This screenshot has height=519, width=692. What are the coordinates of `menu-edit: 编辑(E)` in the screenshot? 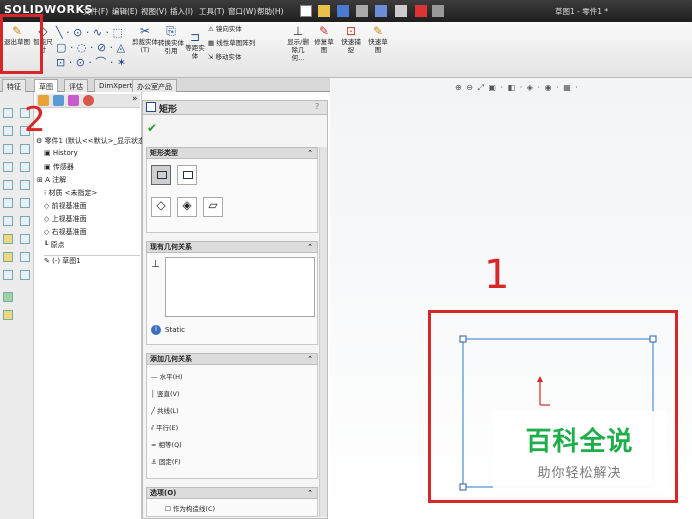 It's located at (125, 11).